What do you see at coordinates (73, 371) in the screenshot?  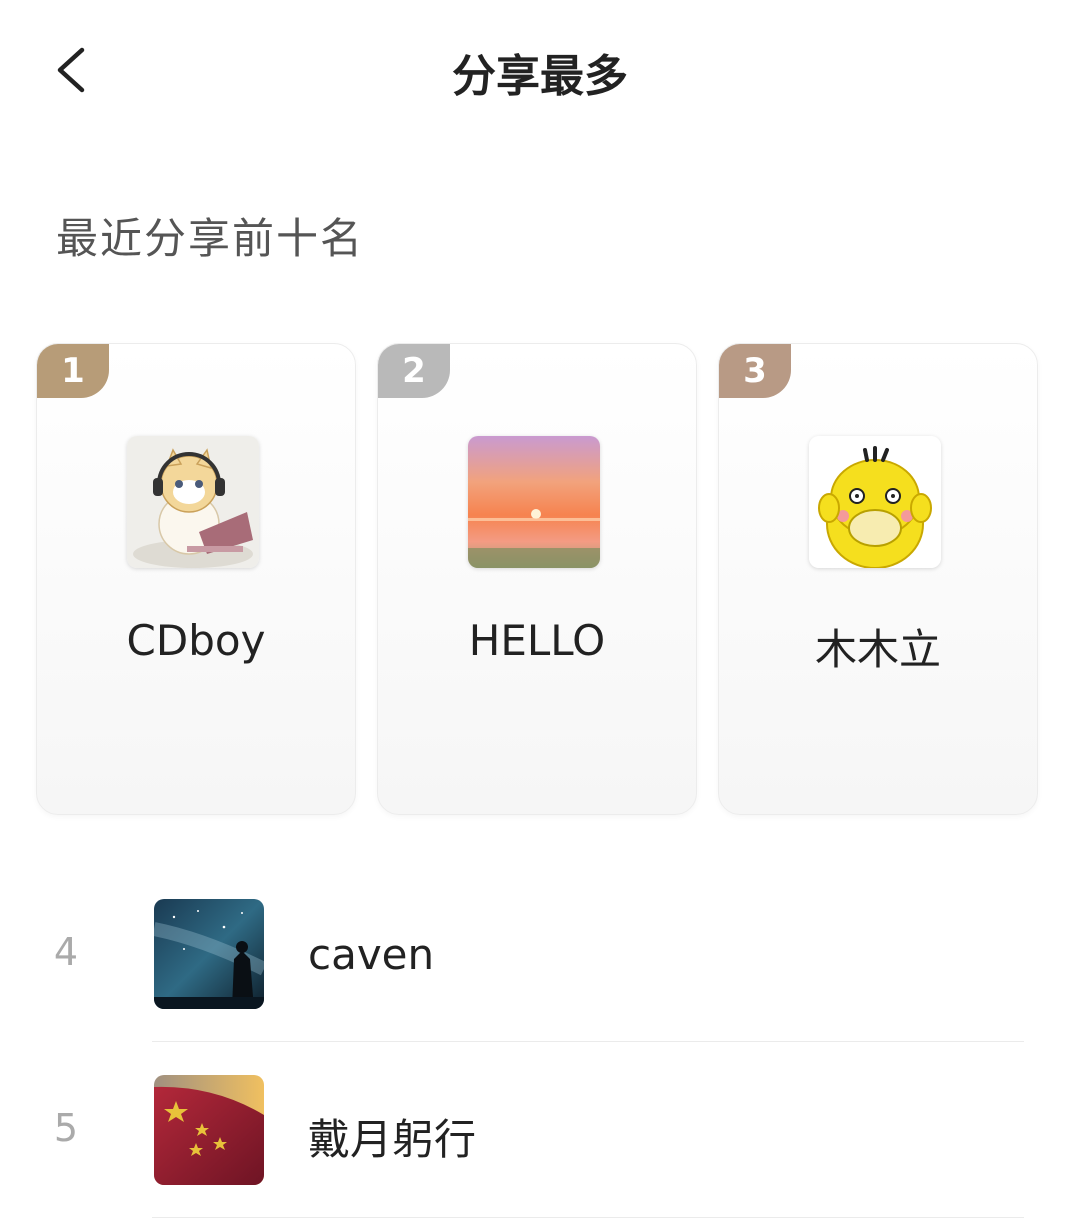 I see `rank-badge: 1` at bounding box center [73, 371].